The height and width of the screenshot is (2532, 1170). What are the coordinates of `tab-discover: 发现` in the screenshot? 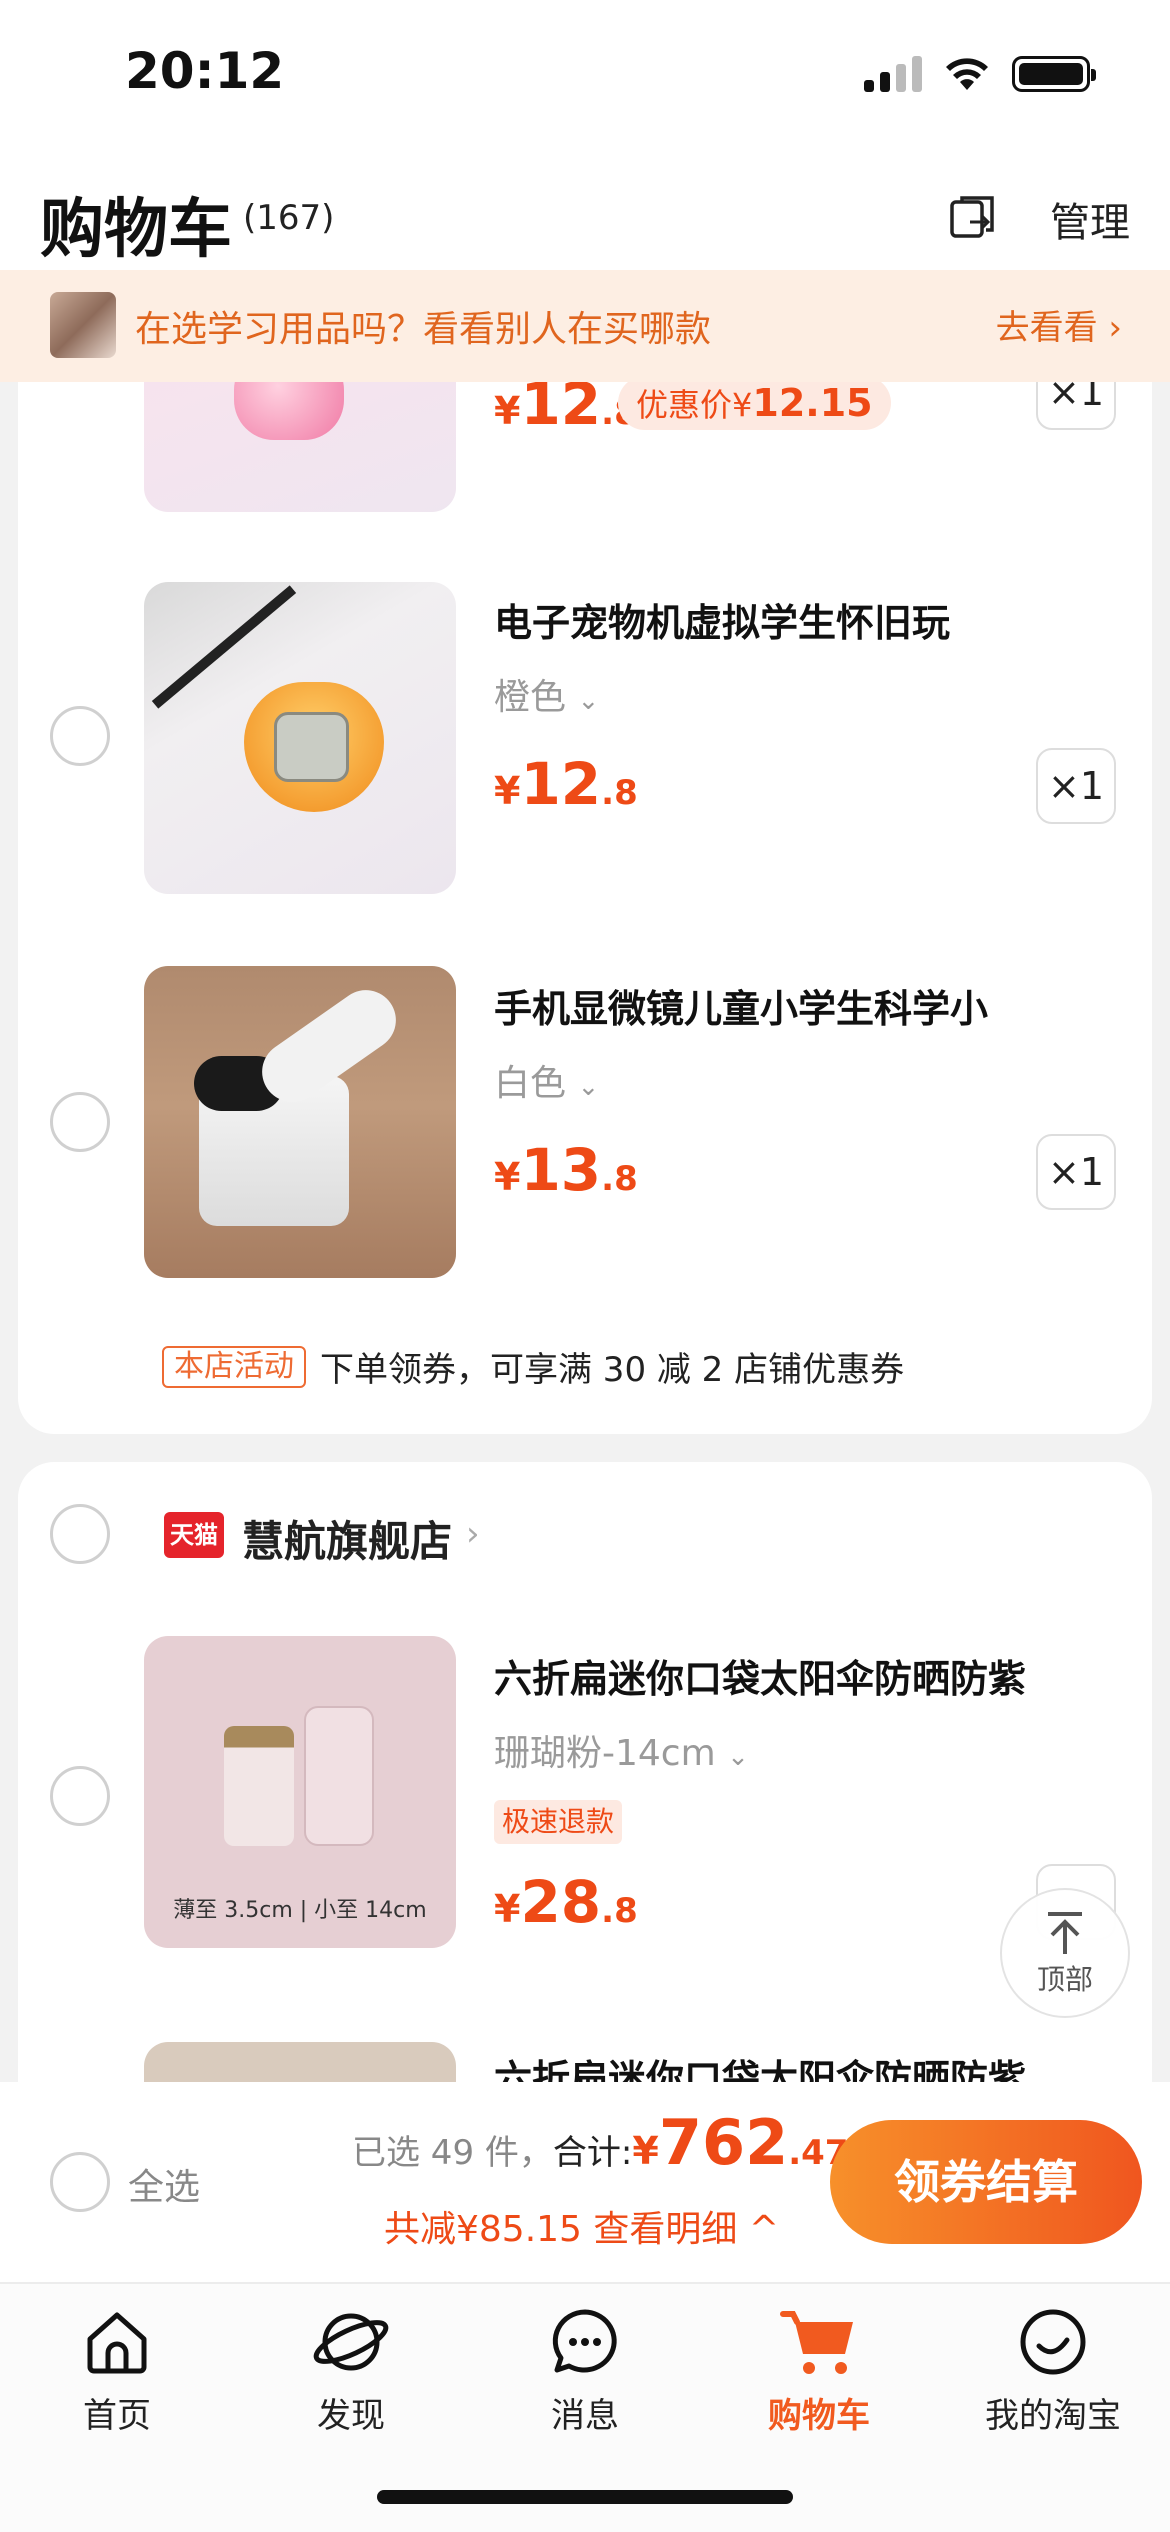 It's located at (351, 2369).